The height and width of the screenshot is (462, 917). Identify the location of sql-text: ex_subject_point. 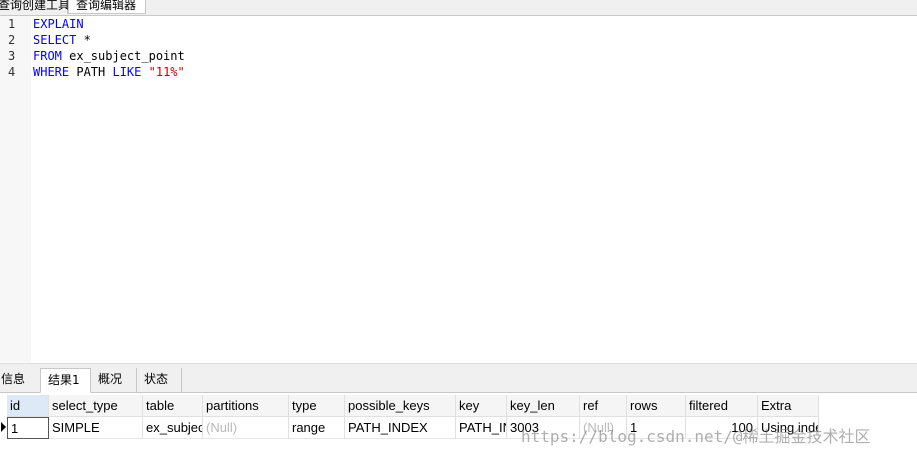
(123, 56).